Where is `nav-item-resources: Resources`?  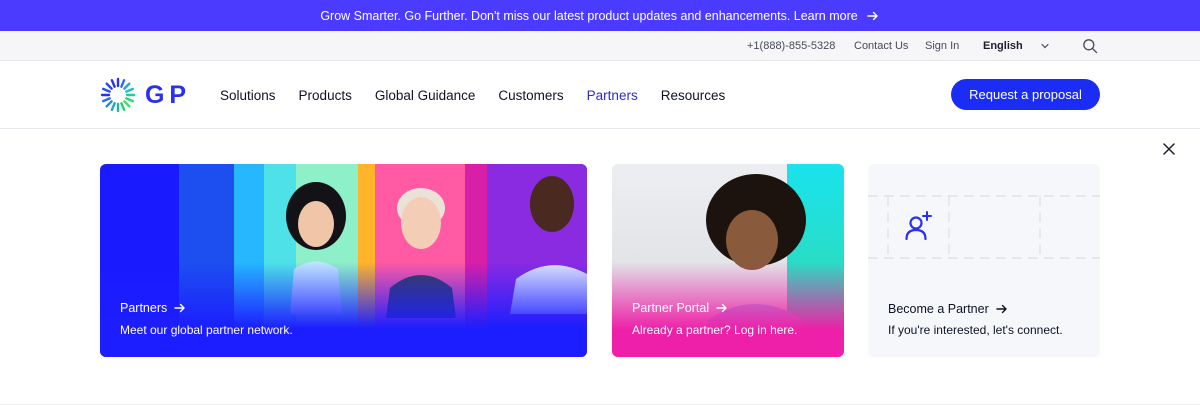
nav-item-resources: Resources is located at coordinates (693, 95).